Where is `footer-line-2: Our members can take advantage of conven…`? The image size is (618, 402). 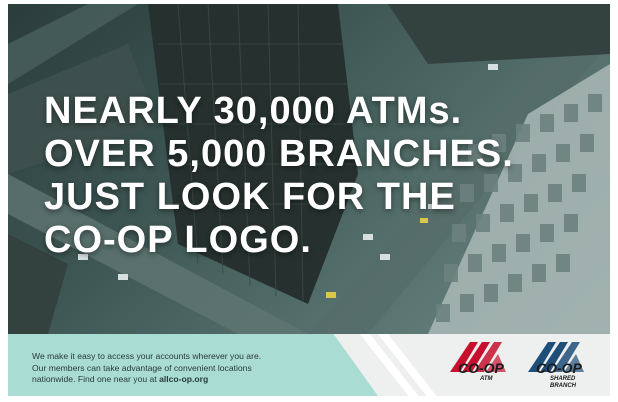
footer-line-2: Our members can take advantage of conven… is located at coordinates (142, 367).